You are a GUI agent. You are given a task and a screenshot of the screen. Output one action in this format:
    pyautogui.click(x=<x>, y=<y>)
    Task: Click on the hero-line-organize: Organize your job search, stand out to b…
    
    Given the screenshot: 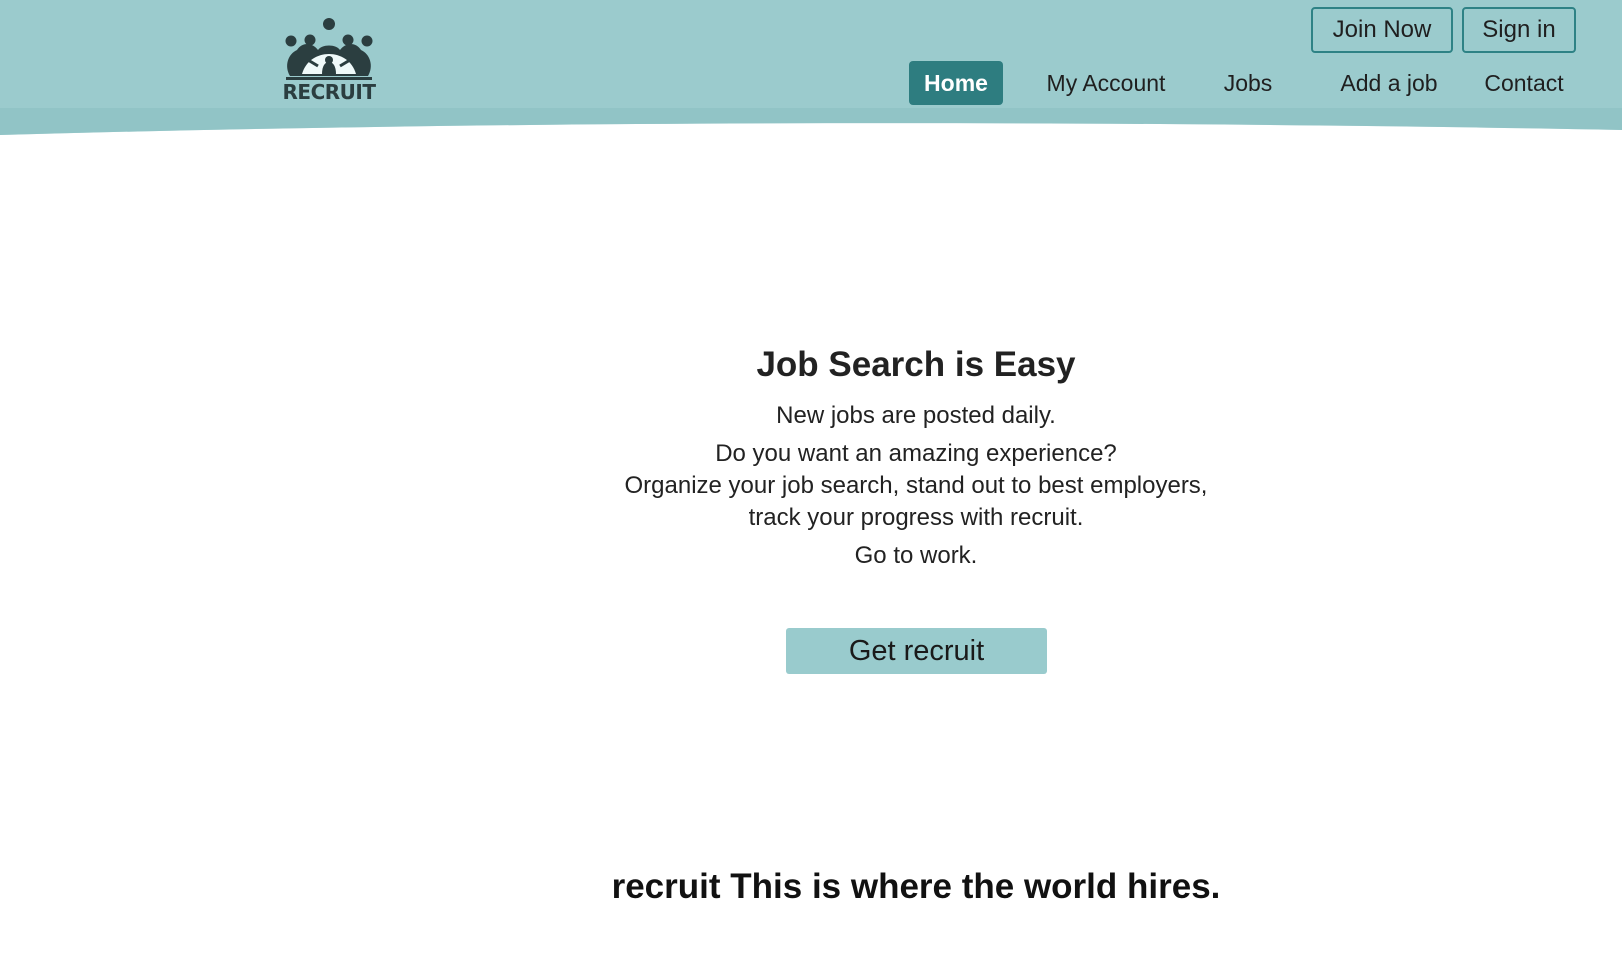 What is the action you would take?
    pyautogui.click(x=916, y=485)
    